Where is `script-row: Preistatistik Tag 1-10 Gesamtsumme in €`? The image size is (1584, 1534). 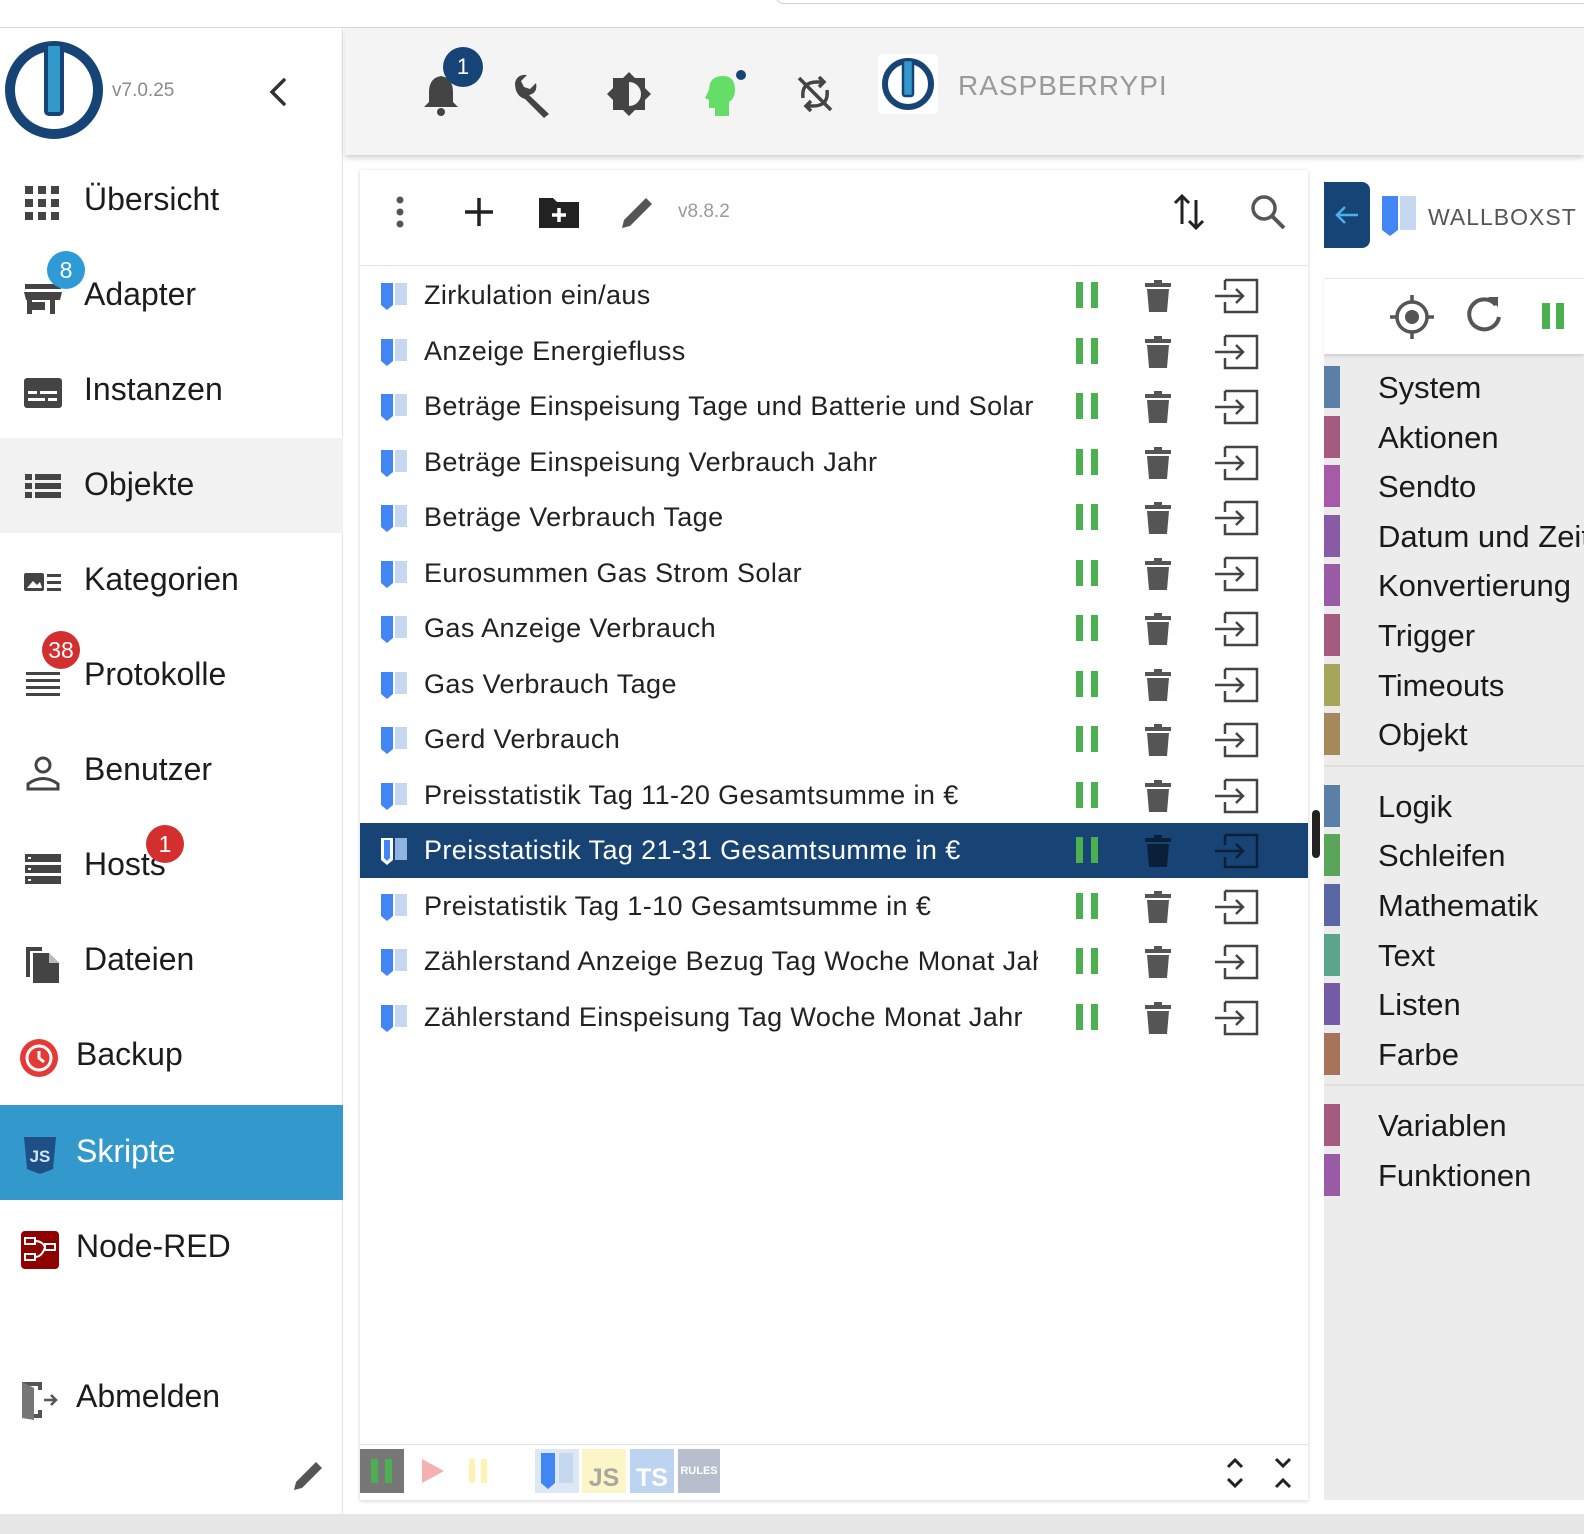
script-row: Preistatistik Tag 1-10 Gesamtsumme in € is located at coordinates (834, 906).